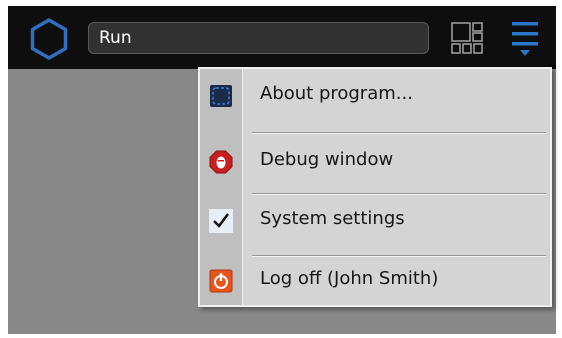 The height and width of the screenshot is (338, 562). I want to click on menu-item-log-off: Log off (John Smith), so click(375, 283).